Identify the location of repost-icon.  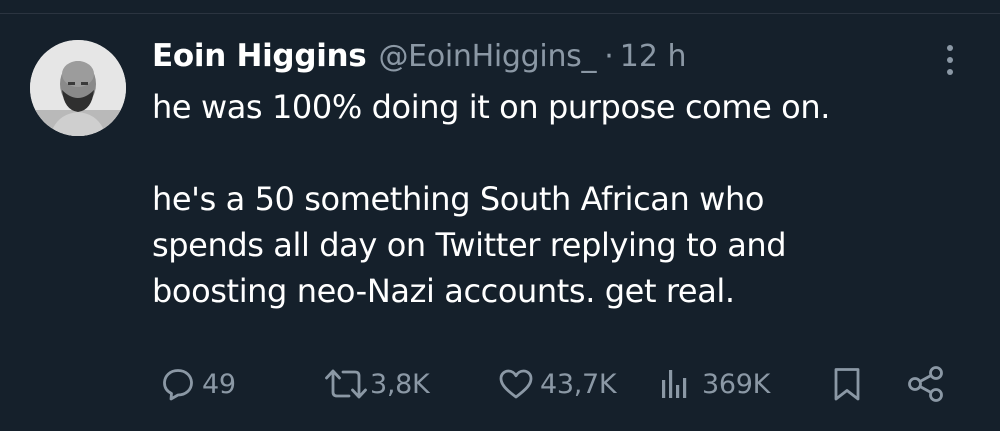
(346, 384).